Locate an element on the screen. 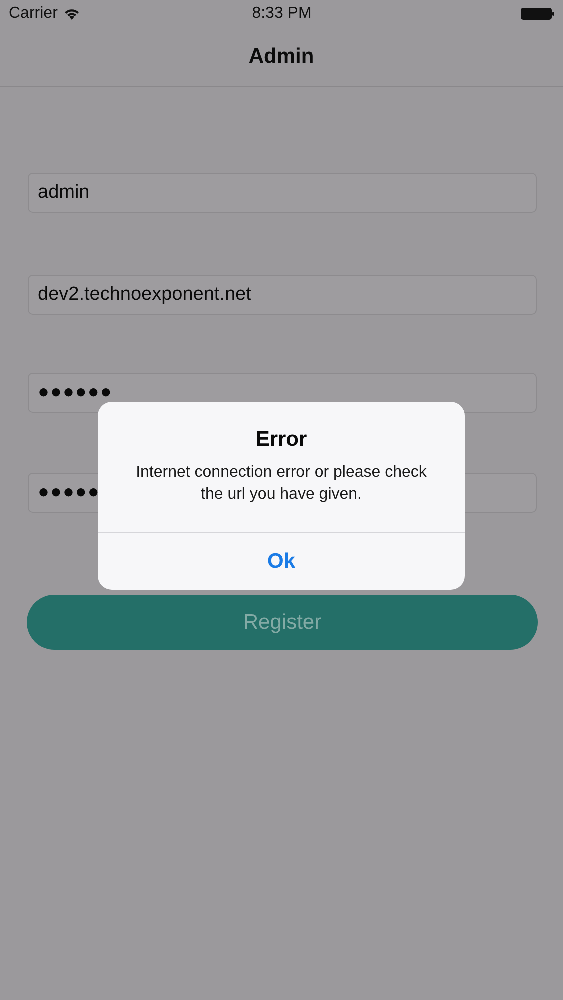  ok-button: Ok is located at coordinates (281, 561).